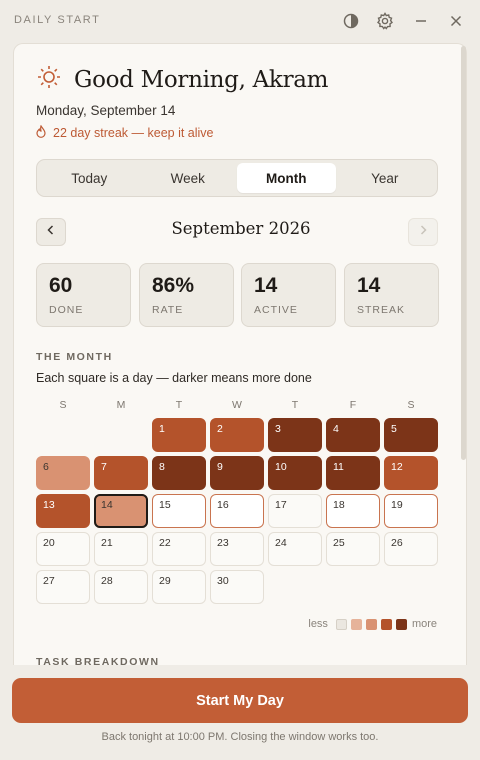 The width and height of the screenshot is (480, 760). Describe the element at coordinates (133, 133) in the screenshot. I see `streak-text: 22 day streak — keep it alive` at that location.